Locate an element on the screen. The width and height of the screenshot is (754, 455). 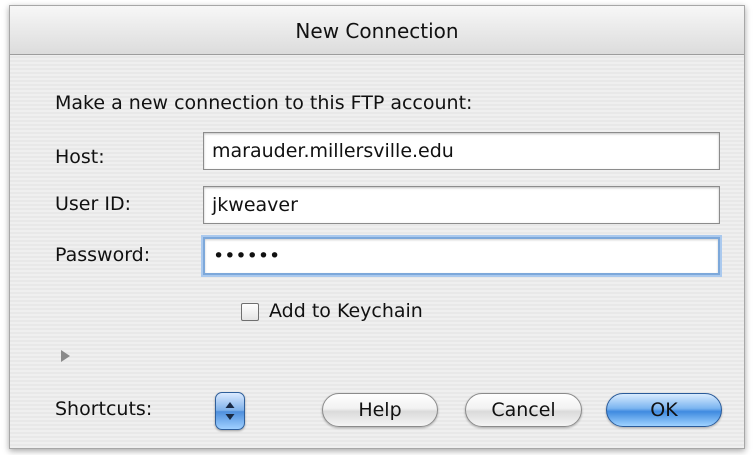
password-label: Password: is located at coordinates (103, 255).